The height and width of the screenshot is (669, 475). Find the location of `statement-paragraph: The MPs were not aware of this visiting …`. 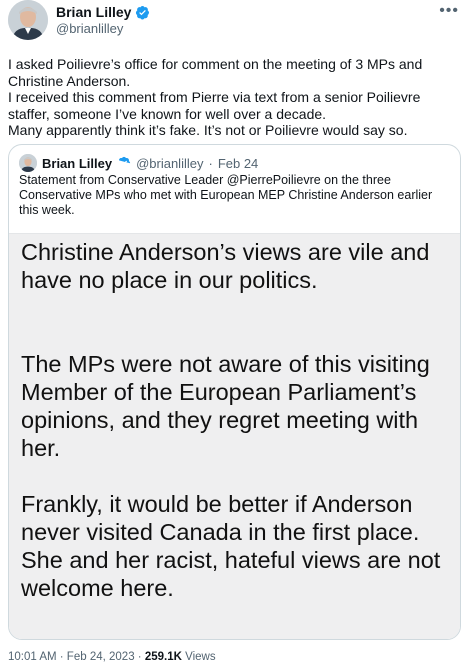

statement-paragraph: The MPs were not aware of this visiting … is located at coordinates (225, 406).